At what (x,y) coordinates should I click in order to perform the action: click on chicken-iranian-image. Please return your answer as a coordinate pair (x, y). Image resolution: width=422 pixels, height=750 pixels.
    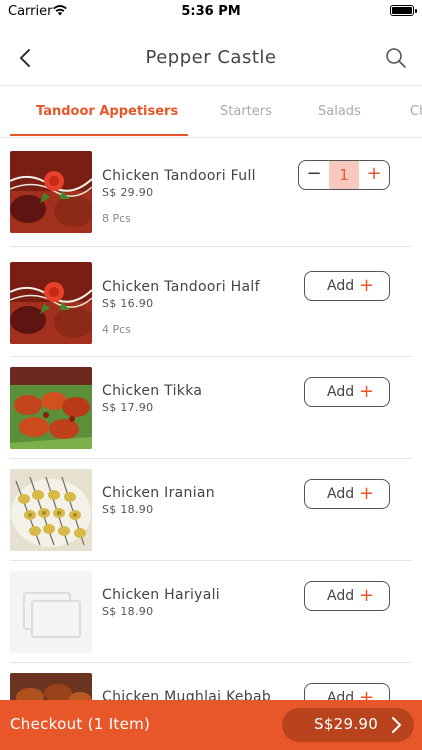
    Looking at the image, I should click on (51, 510).